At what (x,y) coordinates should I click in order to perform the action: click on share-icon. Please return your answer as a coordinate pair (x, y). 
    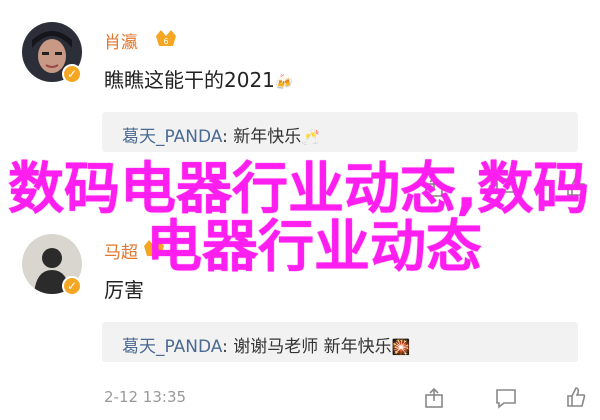
    Looking at the image, I should click on (434, 398).